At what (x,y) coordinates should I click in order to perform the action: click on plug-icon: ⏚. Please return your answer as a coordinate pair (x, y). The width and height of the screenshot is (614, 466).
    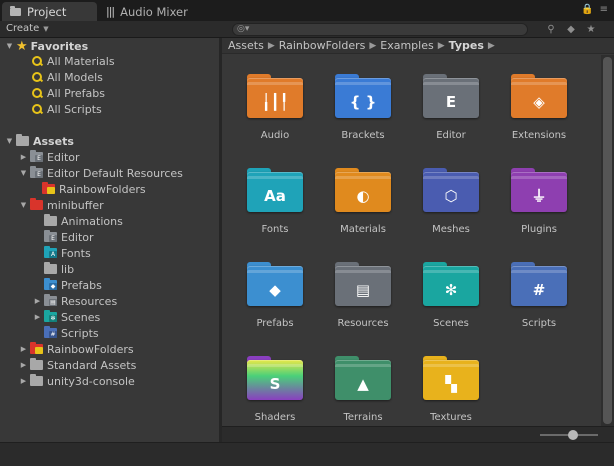
    Looking at the image, I should click on (539, 196).